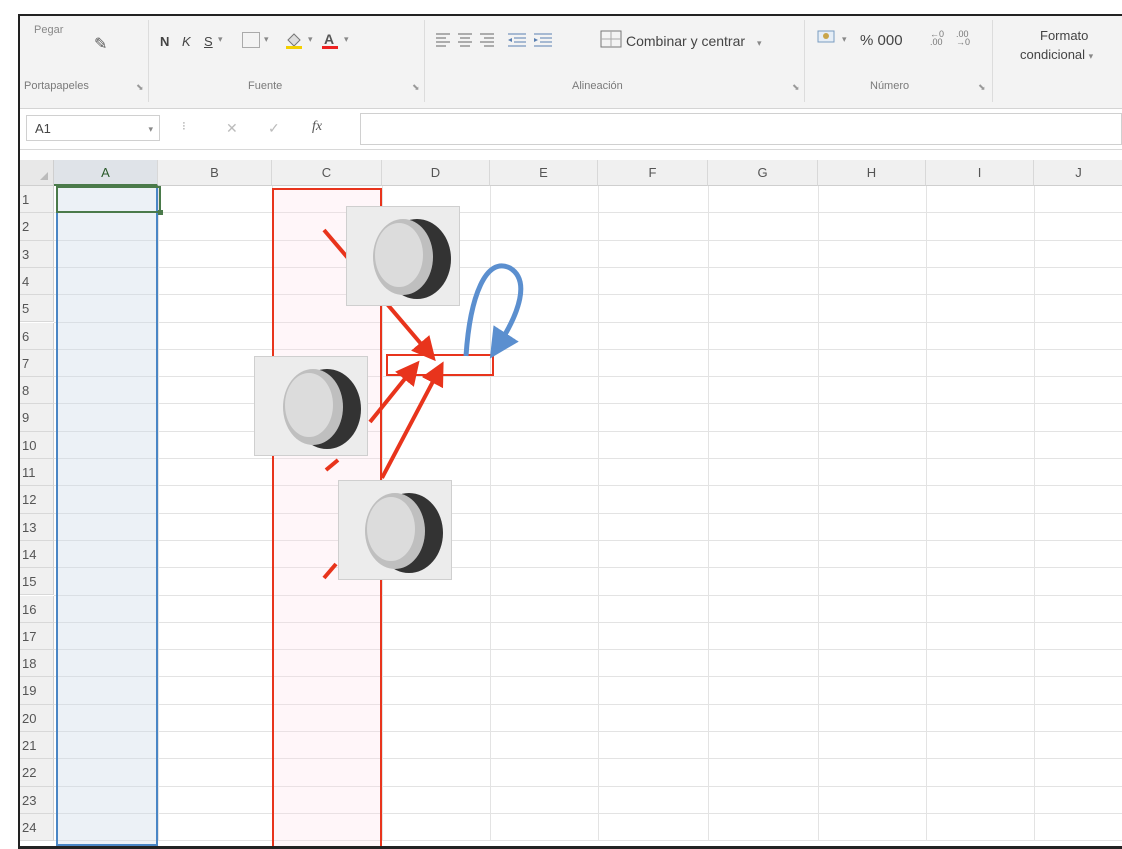 Image resolution: width=1122 pixels, height=849 pixels. What do you see at coordinates (493, 311) in the screenshot?
I see `blue-loop-arrow` at bounding box center [493, 311].